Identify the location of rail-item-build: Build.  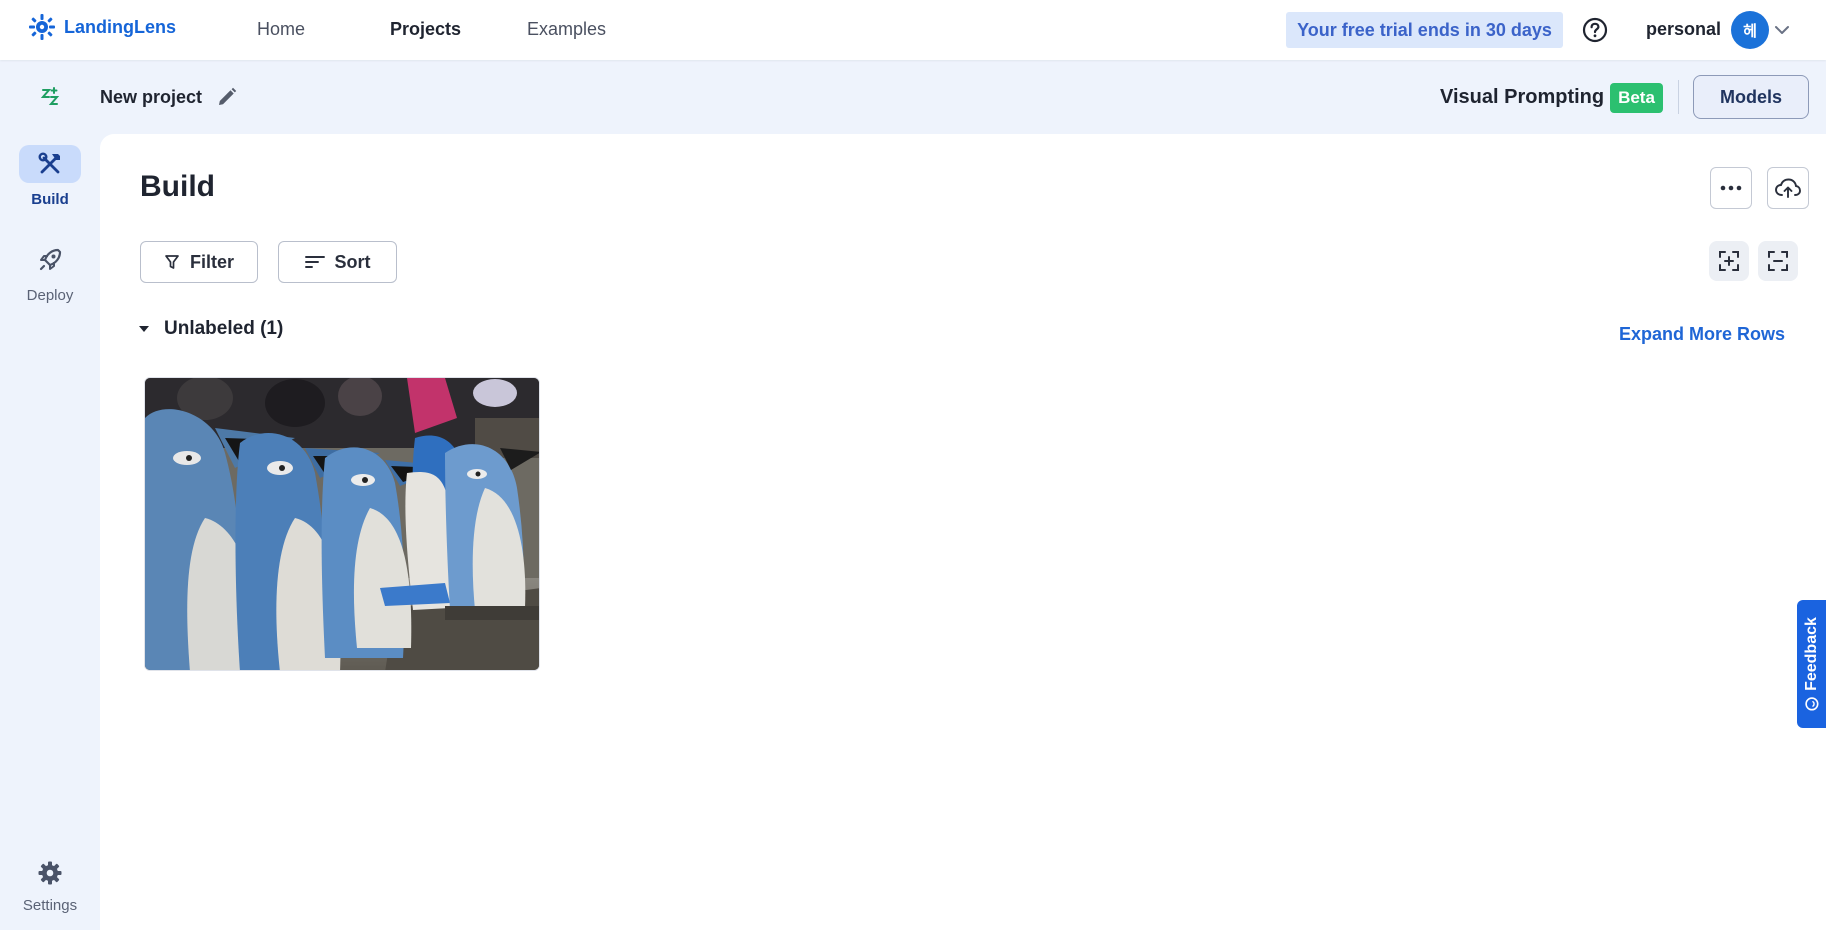
(50, 176).